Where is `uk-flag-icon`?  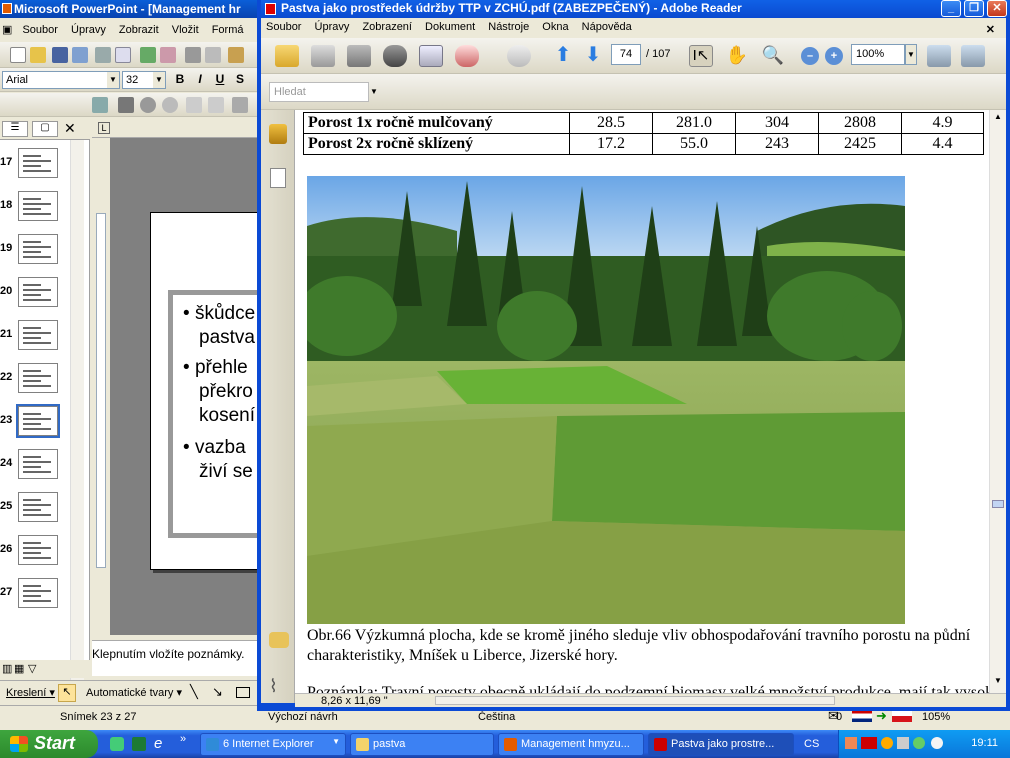
uk-flag-icon is located at coordinates (862, 716).